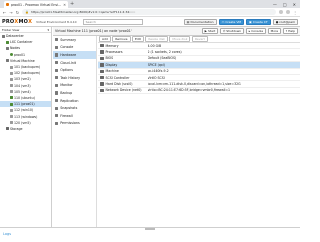 The height and width of the screenshot is (242, 320). What do you see at coordinates (8, 21) in the screenshot?
I see `logo-pro: PRO` at bounding box center [8, 21].